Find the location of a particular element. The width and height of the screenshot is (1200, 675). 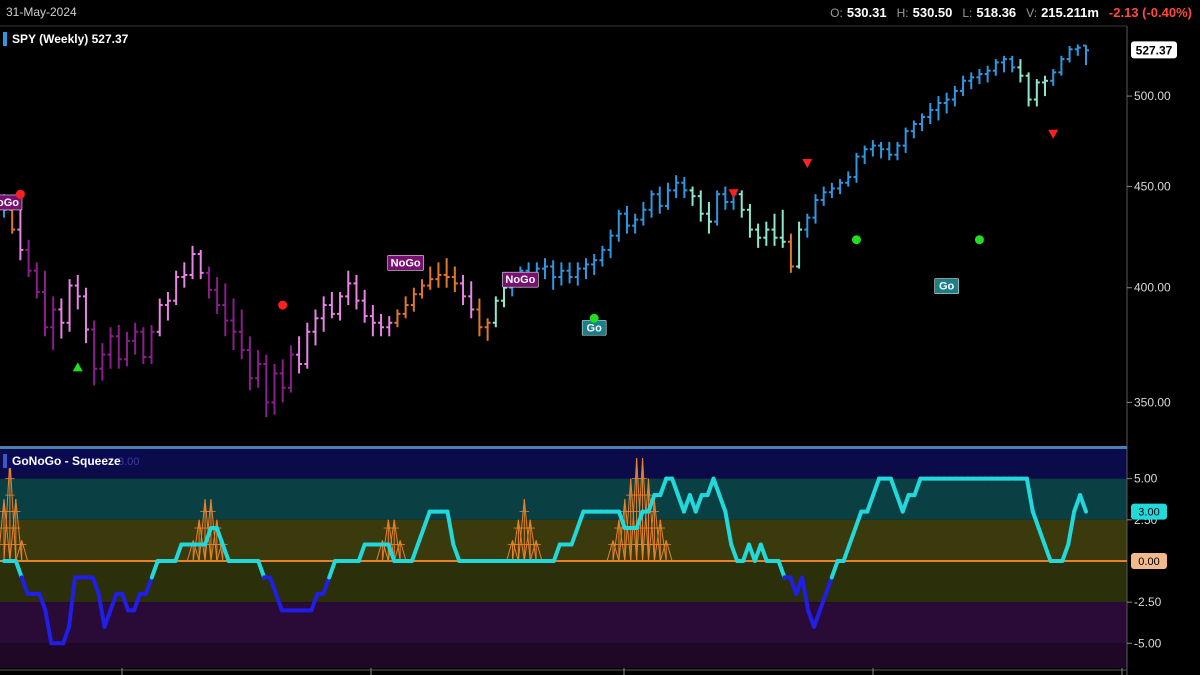

label-text: Go is located at coordinates (947, 287).